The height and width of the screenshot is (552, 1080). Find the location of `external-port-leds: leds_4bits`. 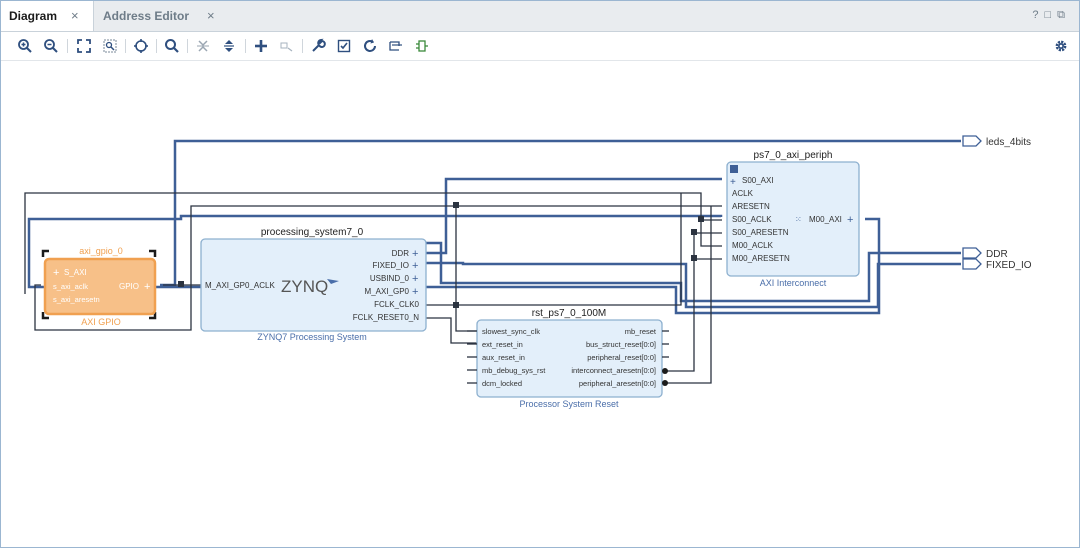

external-port-leds: leds_4bits is located at coordinates (996, 141).